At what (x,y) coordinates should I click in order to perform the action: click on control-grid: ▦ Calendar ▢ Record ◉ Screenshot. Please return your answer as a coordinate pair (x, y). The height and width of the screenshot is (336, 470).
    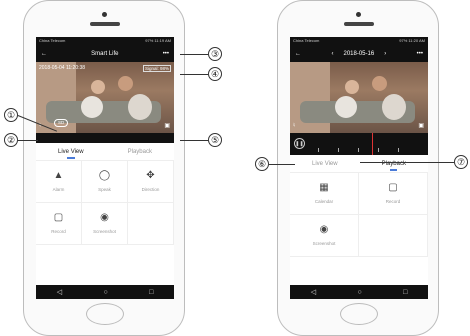
    Looking at the image, I should click on (359, 215).